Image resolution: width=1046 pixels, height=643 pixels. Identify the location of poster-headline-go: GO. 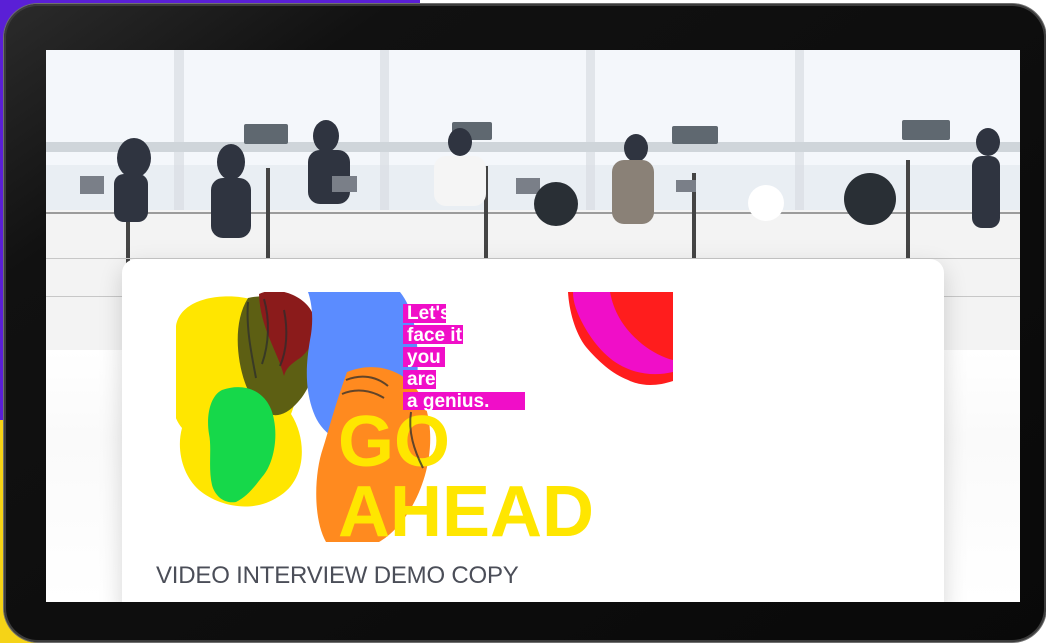
(394, 442).